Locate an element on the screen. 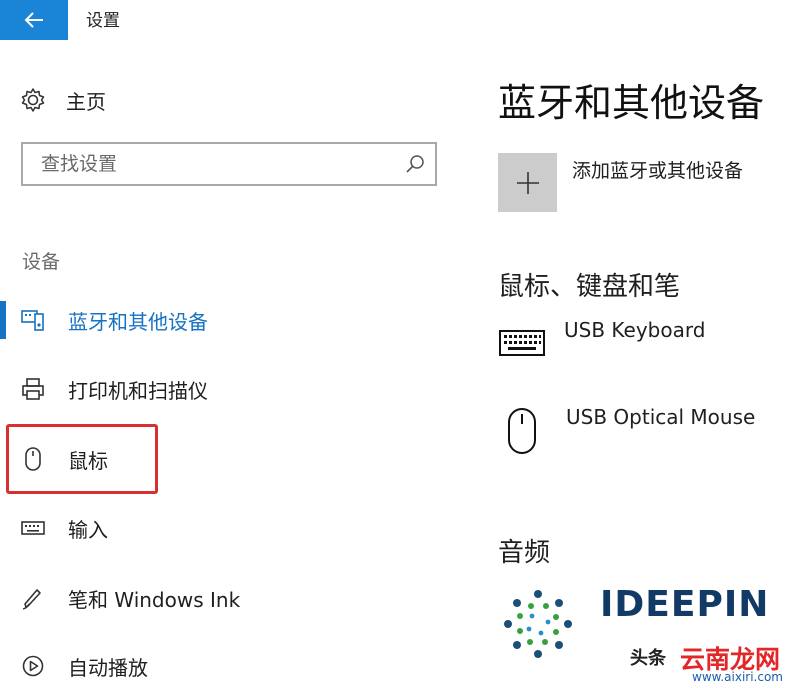 This screenshot has width=792, height=688. watermark: IDEEPIN 头条 云南龙网 www.aixiri.com is located at coordinates (643, 630).